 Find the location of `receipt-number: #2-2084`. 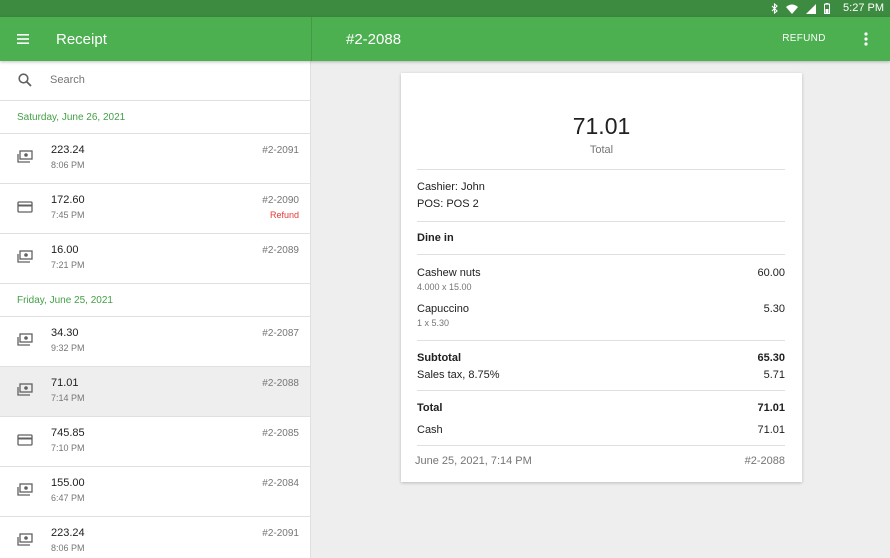

receipt-number: #2-2084 is located at coordinates (280, 483).